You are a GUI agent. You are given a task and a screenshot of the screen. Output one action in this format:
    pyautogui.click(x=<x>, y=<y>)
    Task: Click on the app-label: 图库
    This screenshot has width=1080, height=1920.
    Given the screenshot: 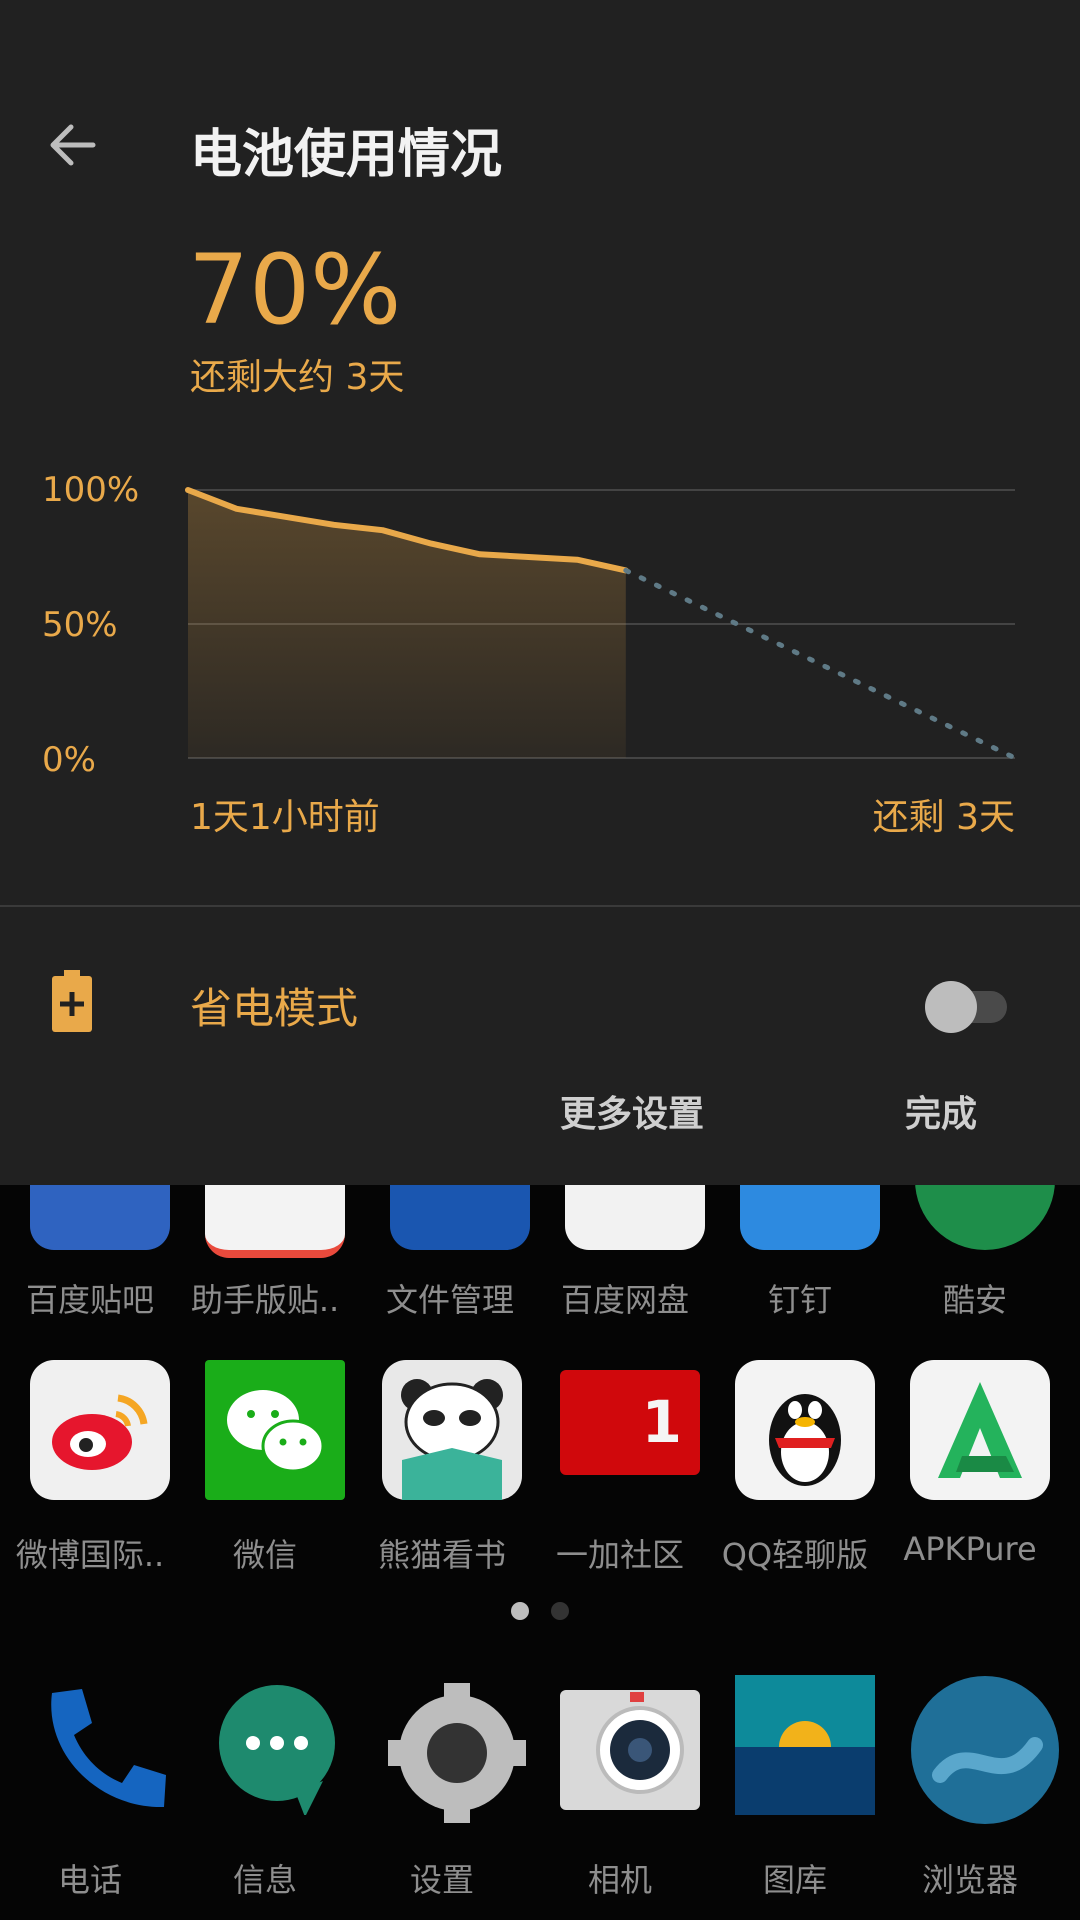 What is the action you would take?
    pyautogui.click(x=794, y=1880)
    